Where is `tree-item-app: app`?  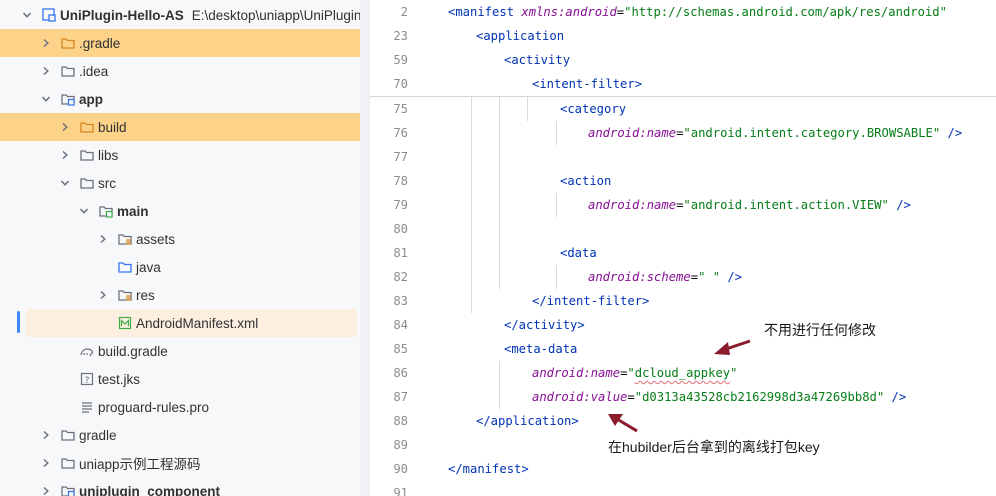 tree-item-app: app is located at coordinates (184, 99).